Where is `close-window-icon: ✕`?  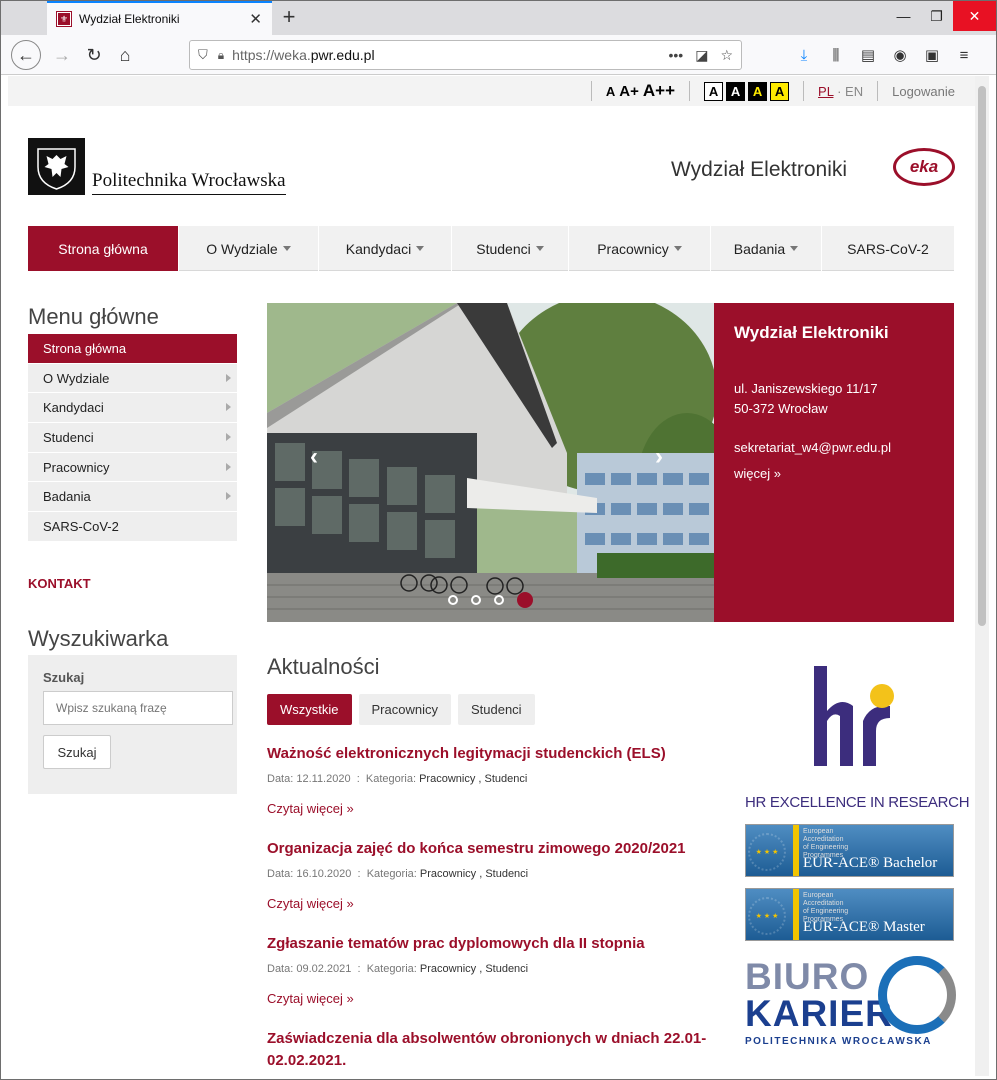 close-window-icon: ✕ is located at coordinates (974, 16).